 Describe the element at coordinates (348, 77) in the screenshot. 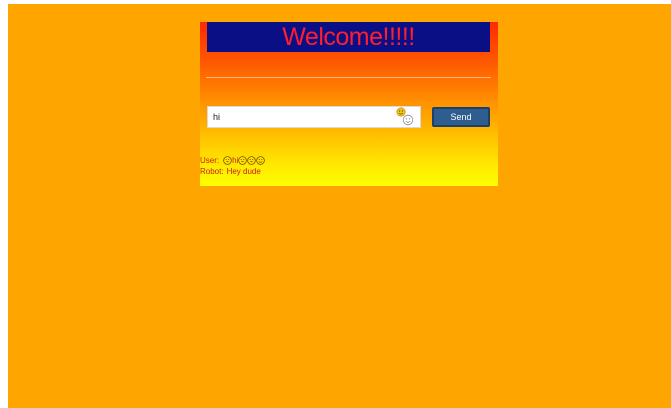

I see `divider` at that location.